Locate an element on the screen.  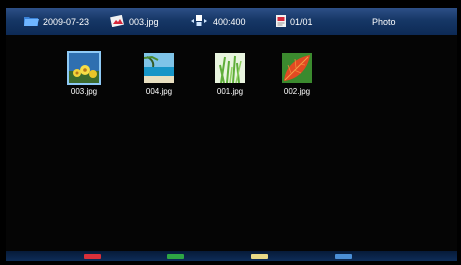
file-item: 003.jpg is located at coordinates (134, 21).